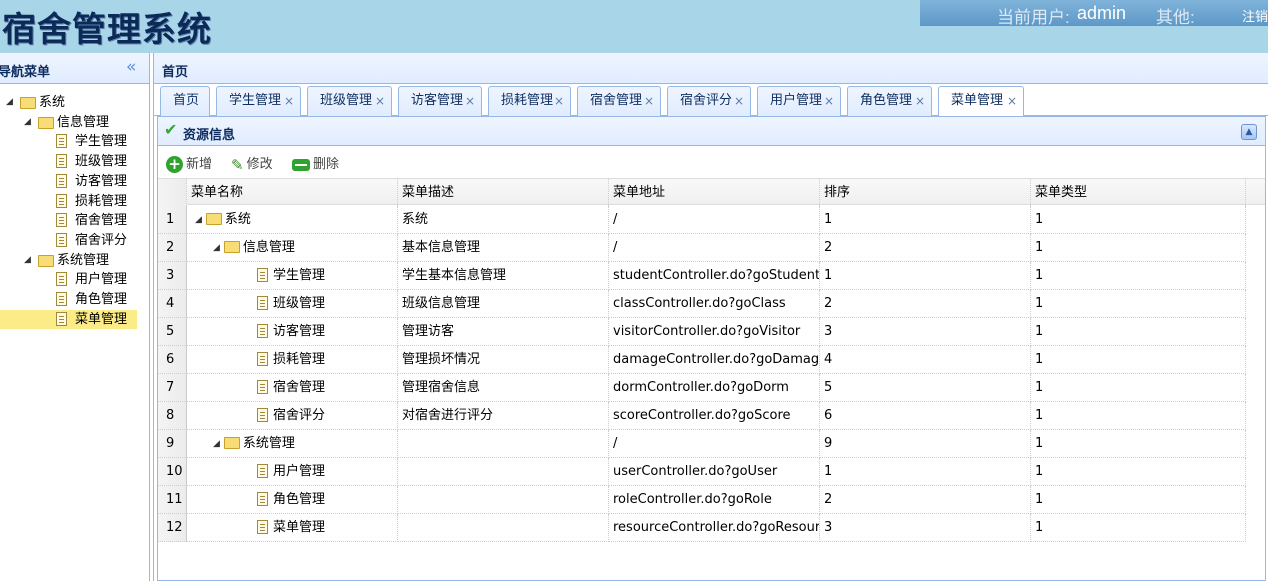 The width and height of the screenshot is (1268, 581). What do you see at coordinates (292, 472) in the screenshot?
I see `table-row-name: 用户管理` at bounding box center [292, 472].